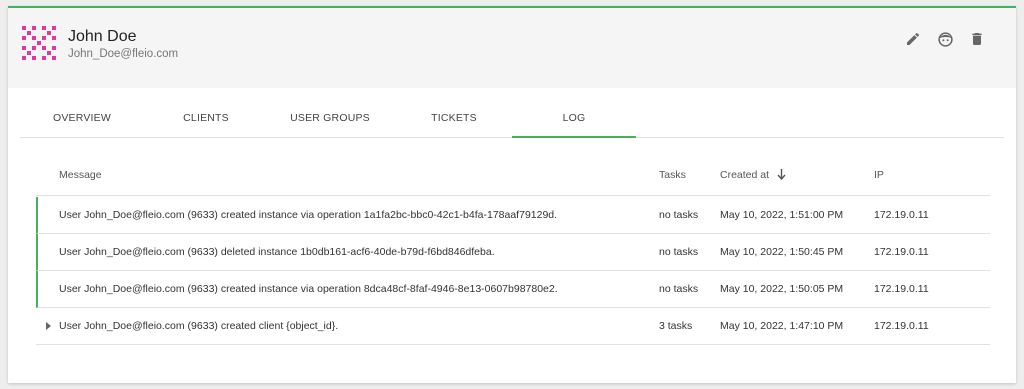 The width and height of the screenshot is (1024, 389). Describe the element at coordinates (782, 289) in the screenshot. I see `row-created-at: May 10, 2022, 1:50:05 PM` at that location.